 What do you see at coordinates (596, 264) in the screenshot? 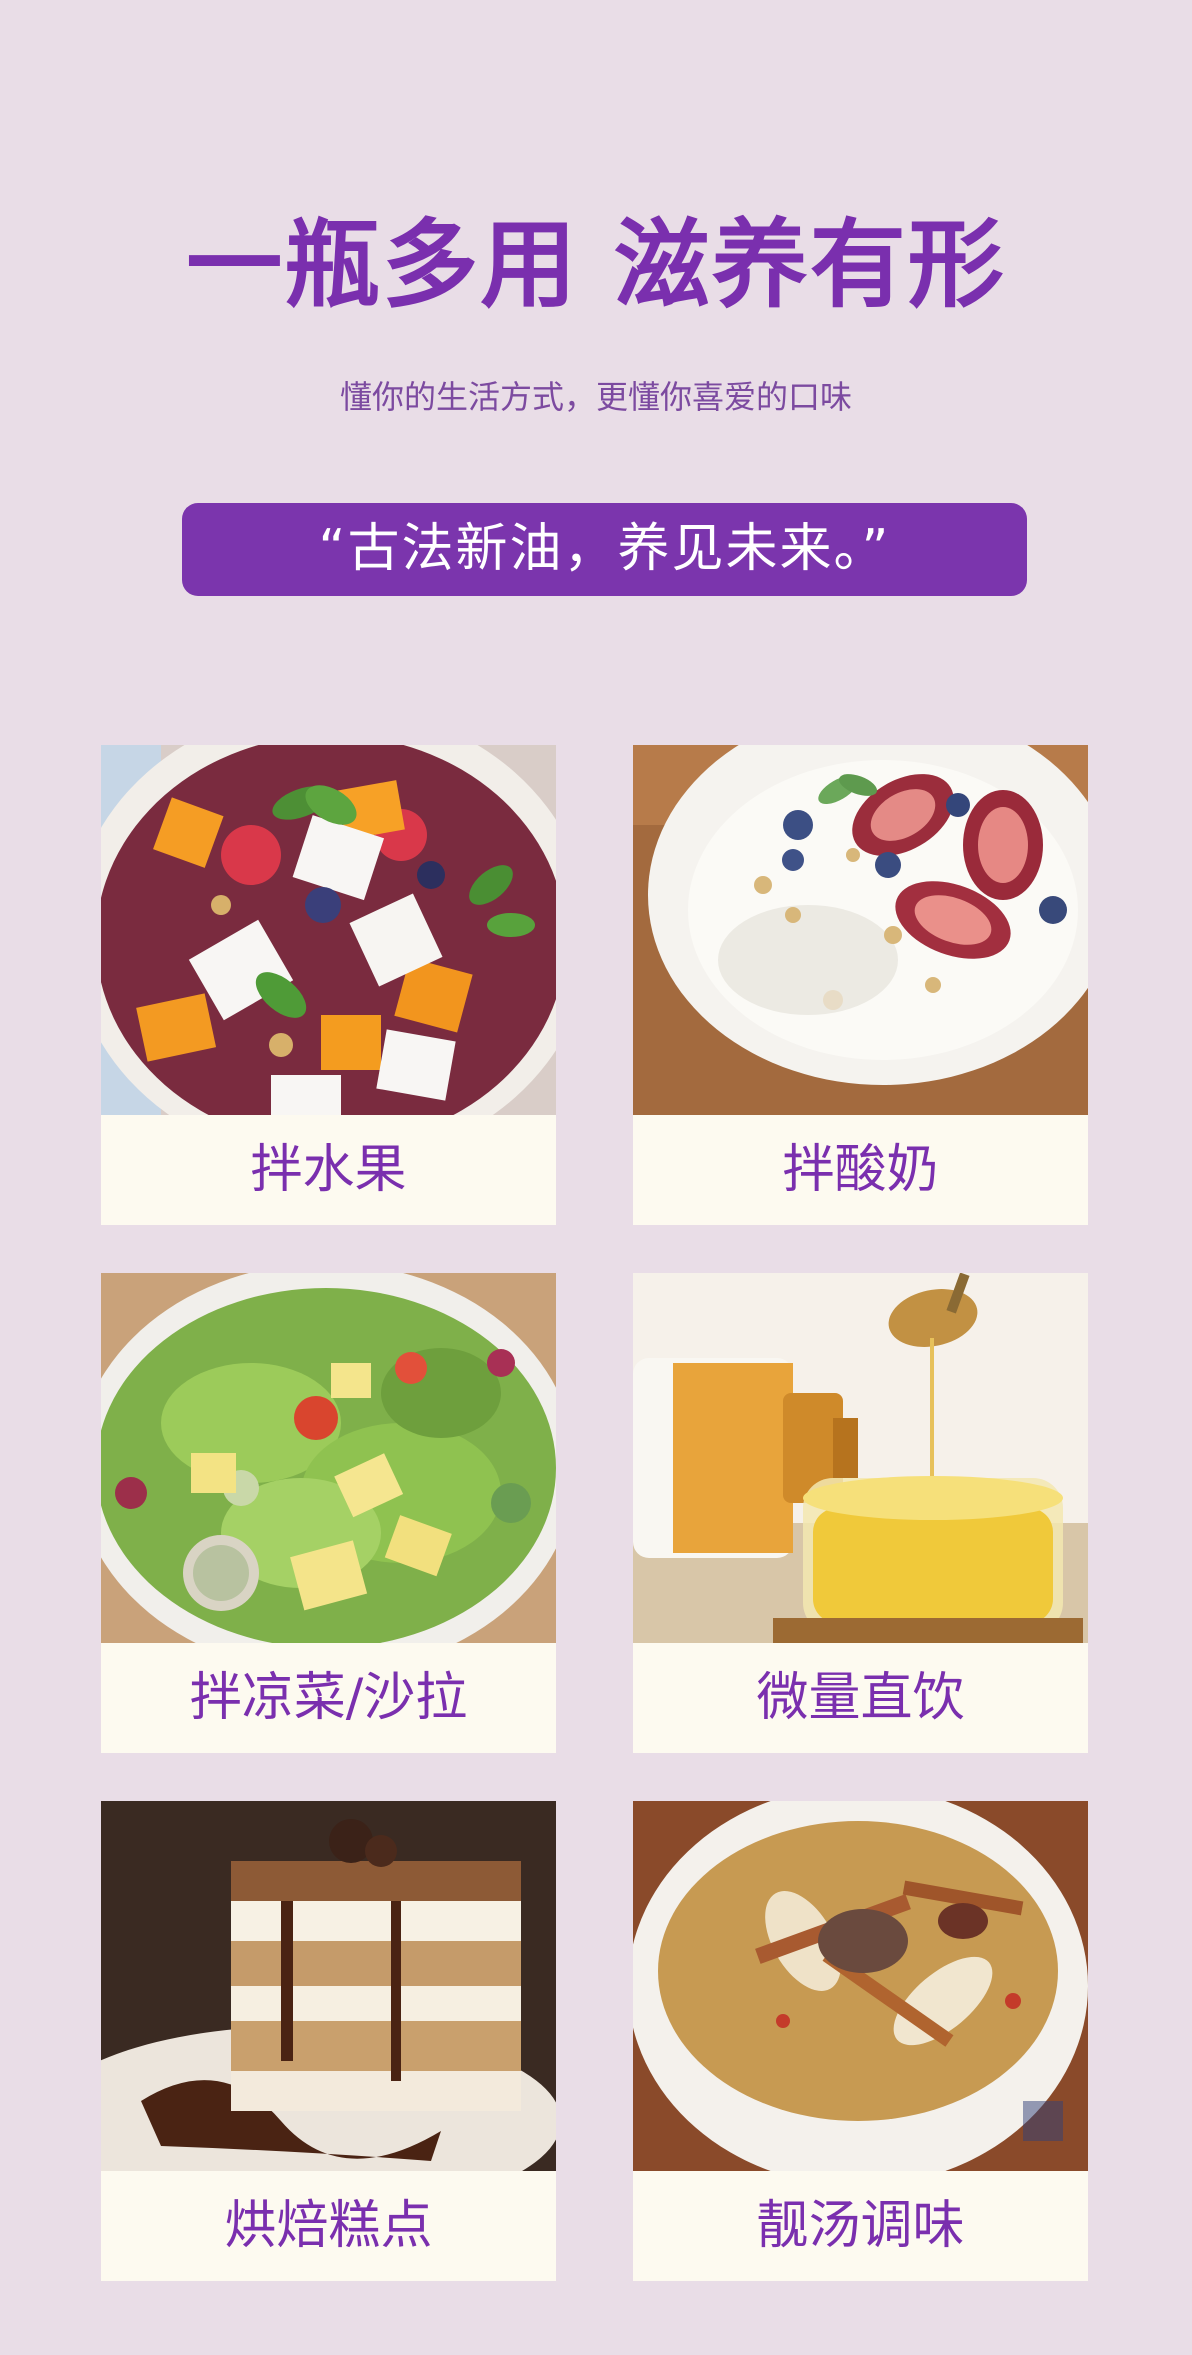
I see `page-title: 一瓶多用 滋养有形` at bounding box center [596, 264].